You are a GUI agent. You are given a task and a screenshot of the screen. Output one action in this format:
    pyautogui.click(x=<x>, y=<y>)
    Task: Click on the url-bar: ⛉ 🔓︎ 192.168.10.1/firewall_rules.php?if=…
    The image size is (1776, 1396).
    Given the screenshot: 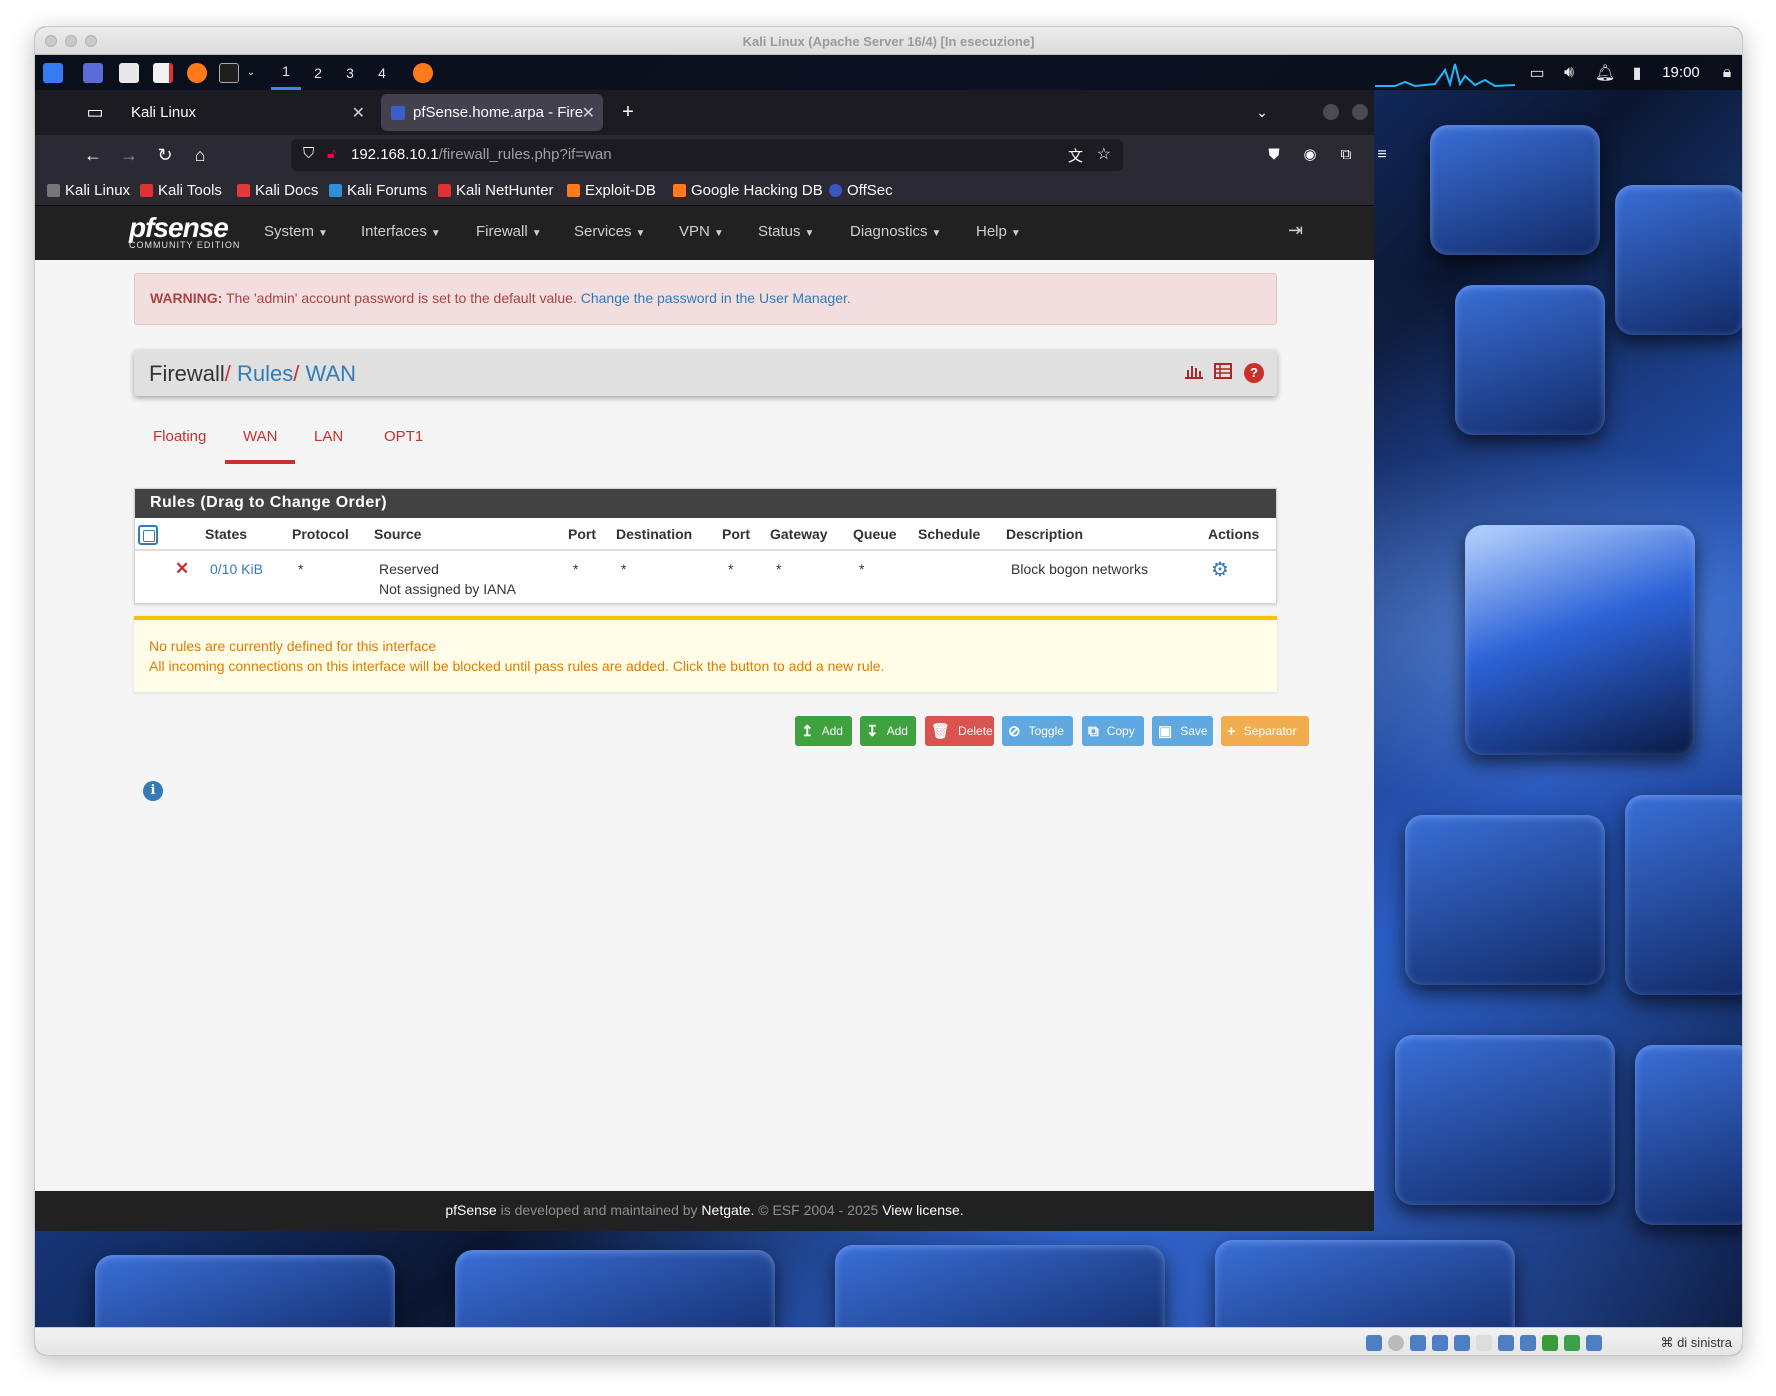 What is the action you would take?
    pyautogui.click(x=707, y=155)
    